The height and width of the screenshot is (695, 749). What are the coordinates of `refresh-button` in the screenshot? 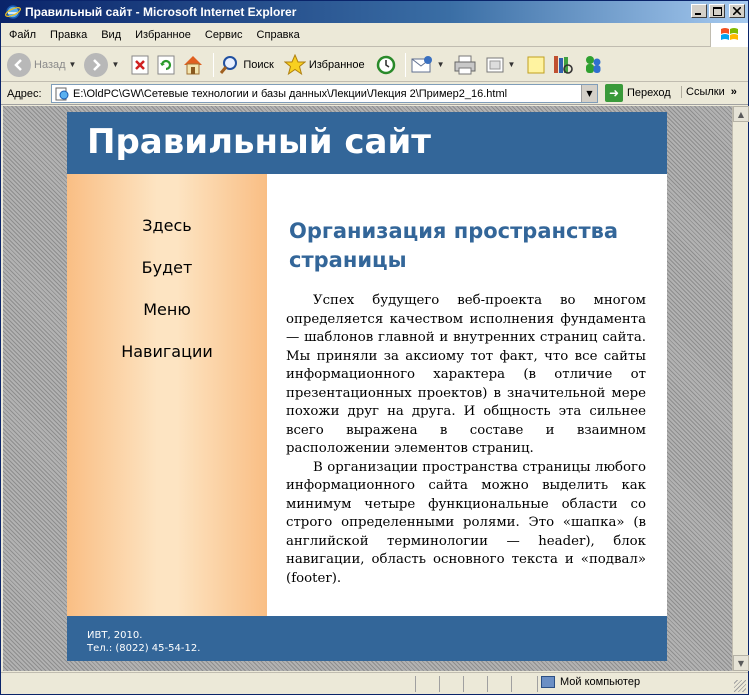 It's located at (166, 65).